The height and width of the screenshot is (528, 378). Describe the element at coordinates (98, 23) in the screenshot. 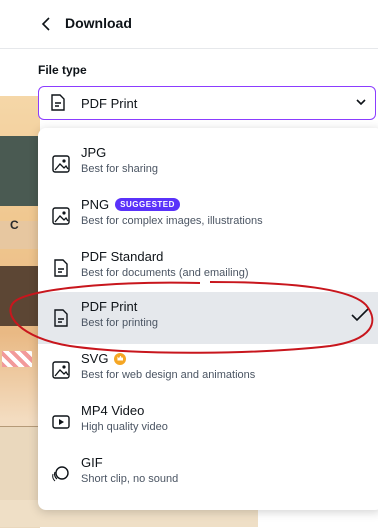

I see `panel-title: Download` at that location.